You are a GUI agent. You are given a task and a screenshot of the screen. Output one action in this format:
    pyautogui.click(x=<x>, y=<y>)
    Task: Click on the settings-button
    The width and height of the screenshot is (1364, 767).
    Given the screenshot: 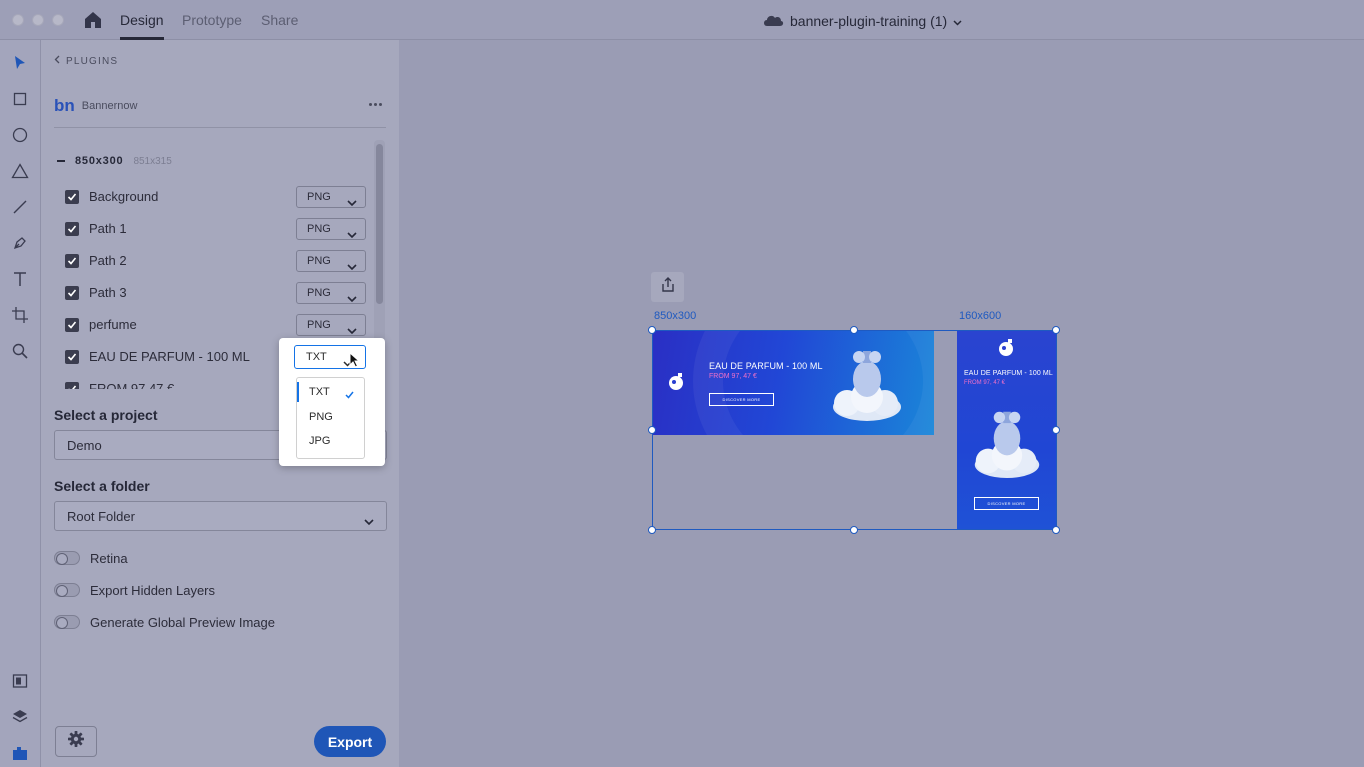 What is the action you would take?
    pyautogui.click(x=76, y=741)
    